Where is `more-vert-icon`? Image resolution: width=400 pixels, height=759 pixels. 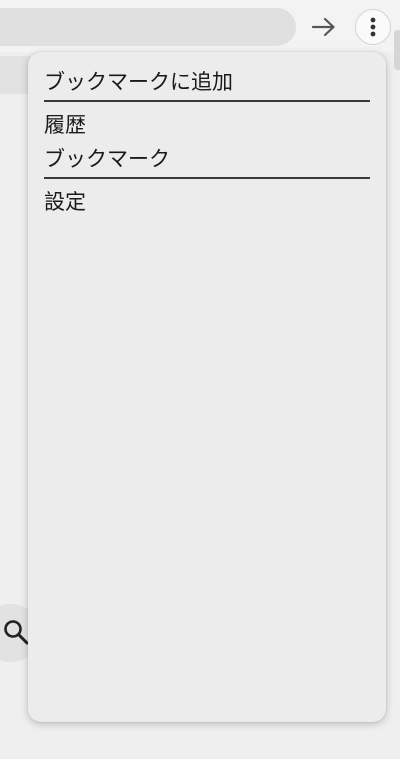
more-vert-icon is located at coordinates (373, 27).